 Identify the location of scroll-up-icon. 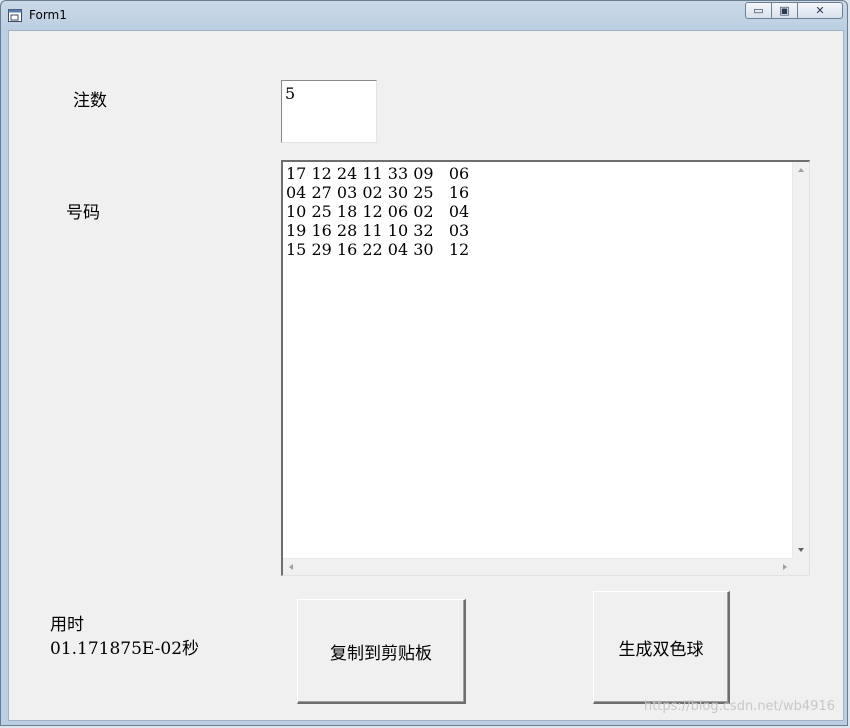
(801, 170).